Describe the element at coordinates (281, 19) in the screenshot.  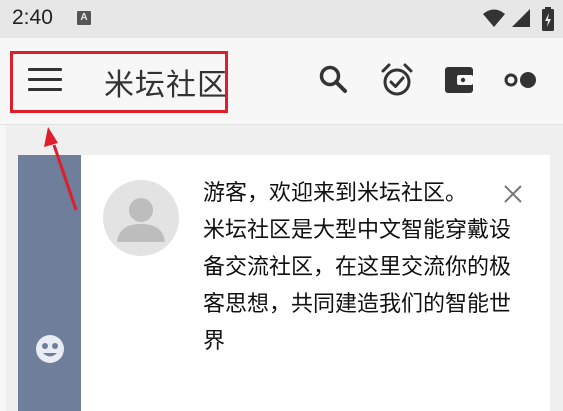
I see `status-bar: 2:40 A` at that location.